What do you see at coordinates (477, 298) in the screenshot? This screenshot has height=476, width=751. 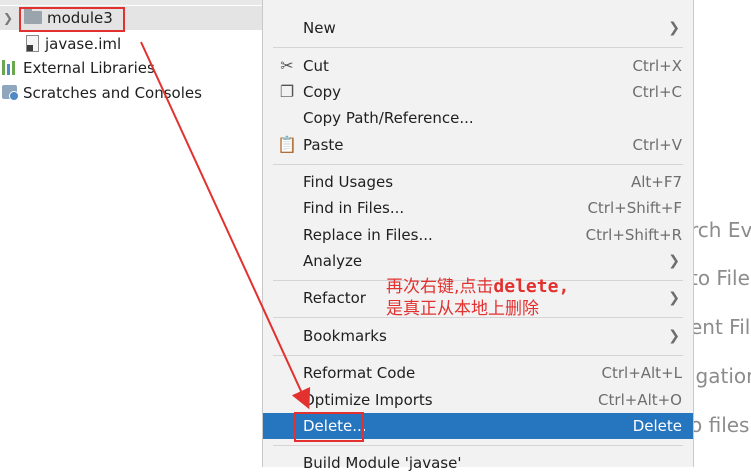 I see `annotation-text: 再次右键,点击delete, 是真正从本地上删除` at bounding box center [477, 298].